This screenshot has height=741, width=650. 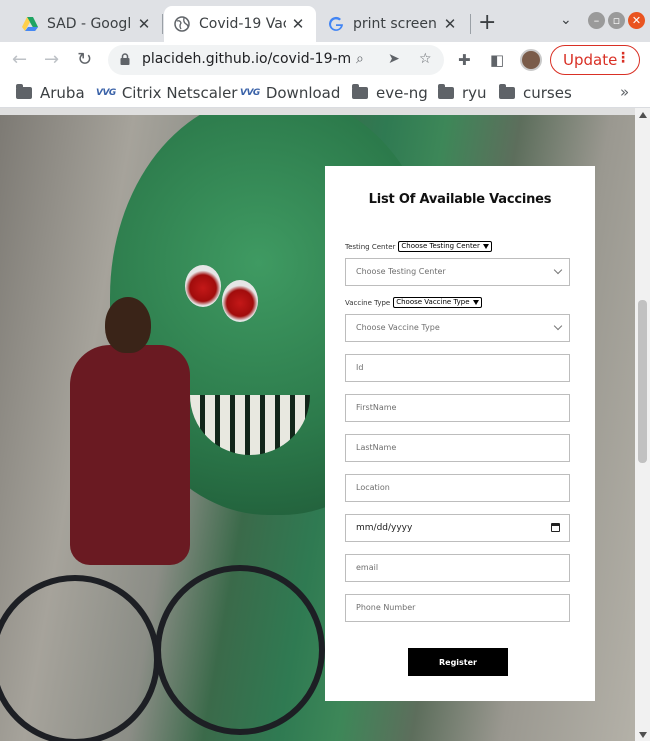 What do you see at coordinates (457, 368) in the screenshot?
I see `id-input: Id` at bounding box center [457, 368].